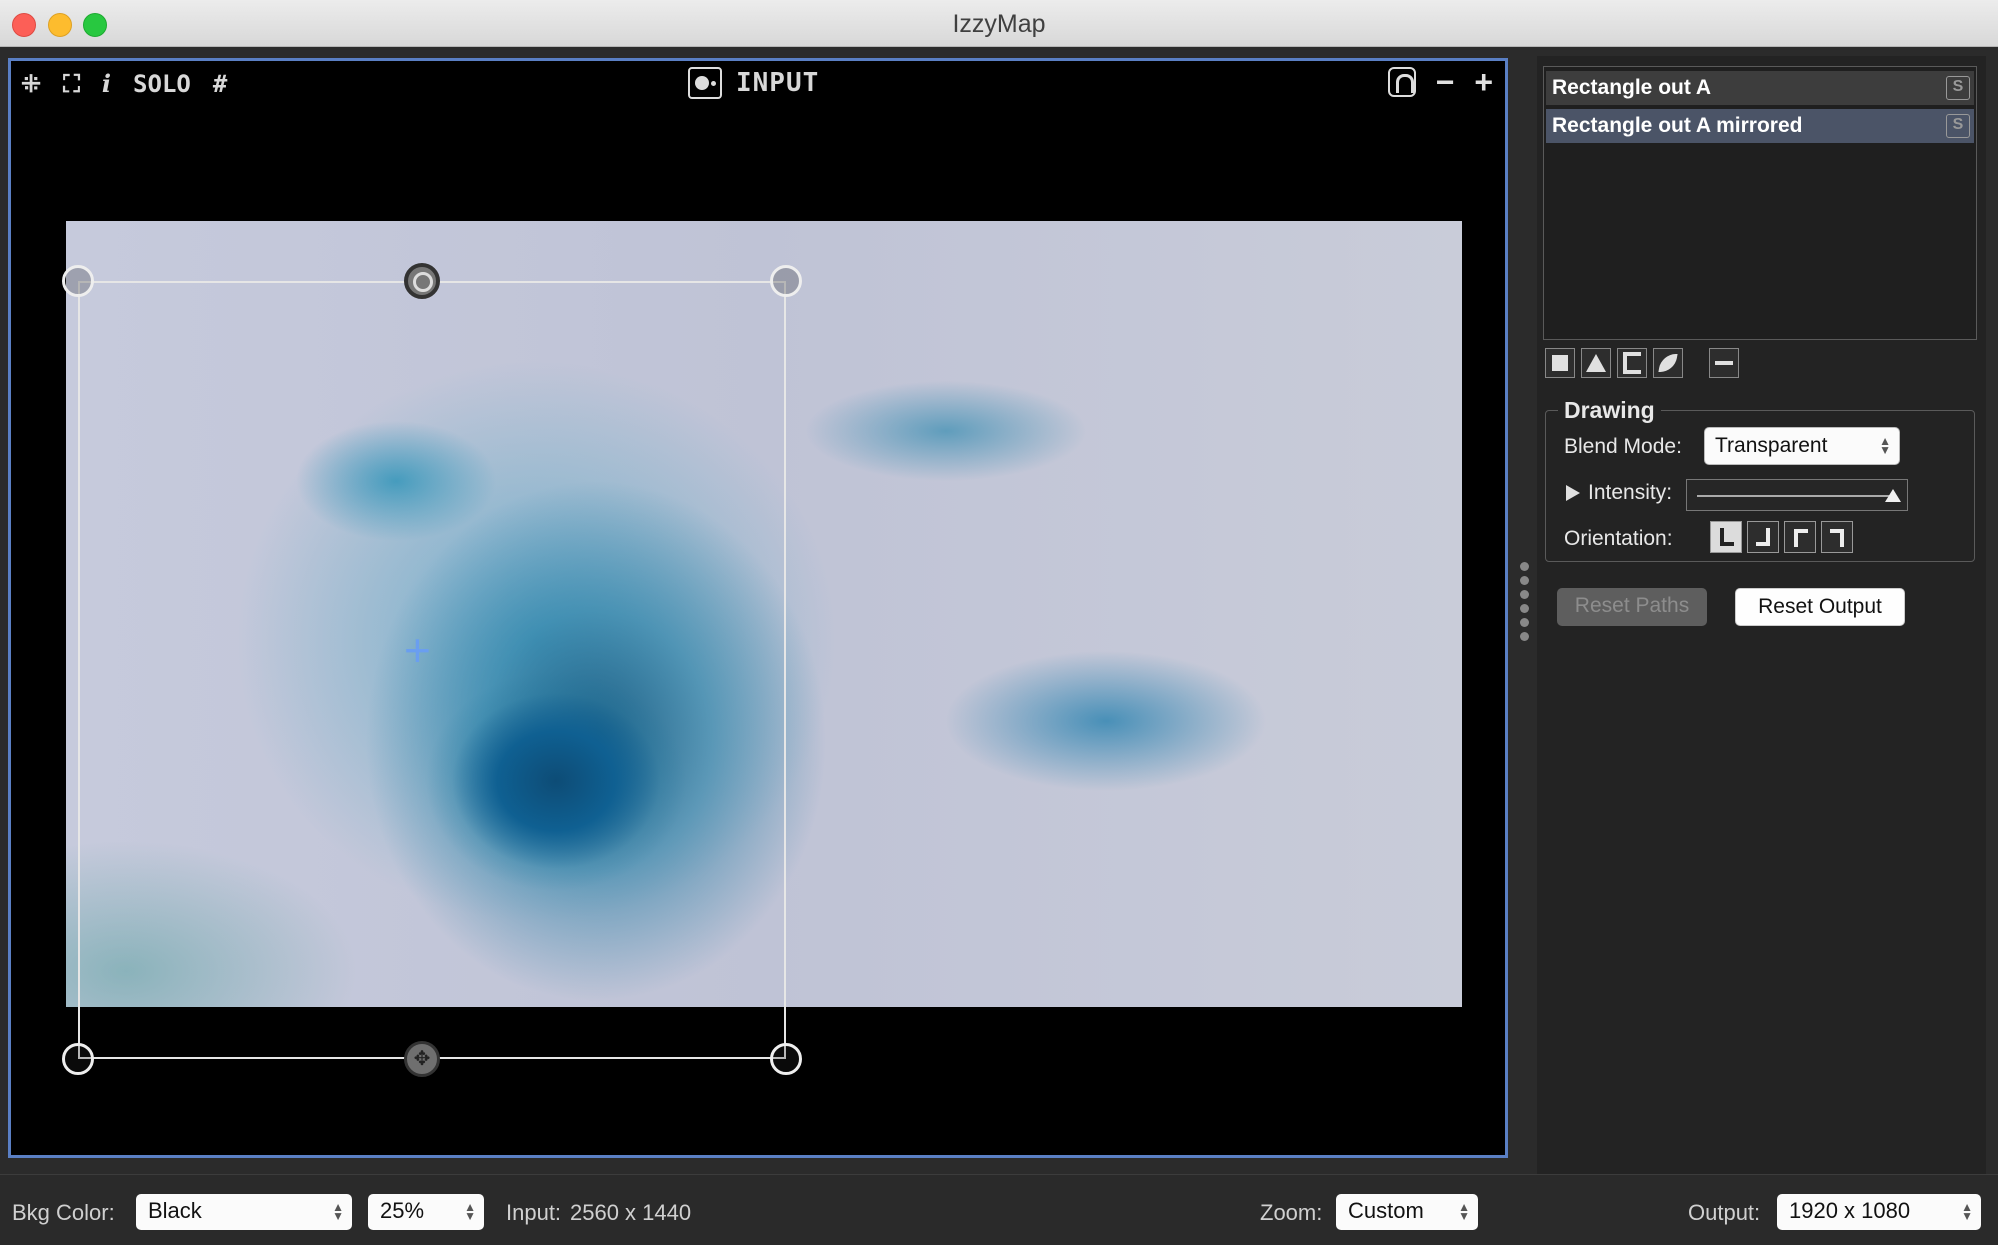 This screenshot has height=1245, width=1998. What do you see at coordinates (426, 1212) in the screenshot?
I see `opacity-select: 25% ▲ ▼` at bounding box center [426, 1212].